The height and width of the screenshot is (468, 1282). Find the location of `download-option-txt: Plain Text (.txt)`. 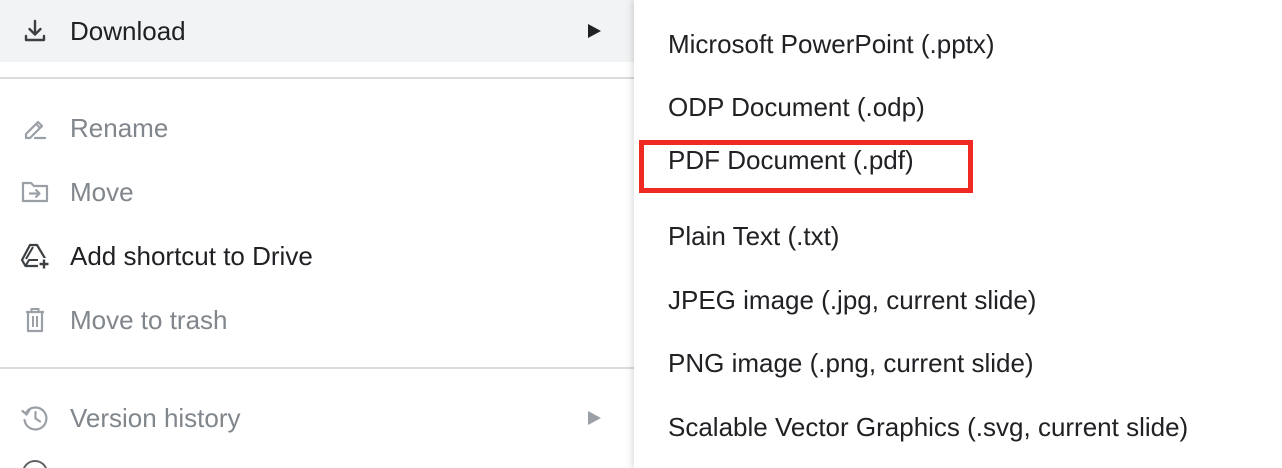

download-option-txt: Plain Text (.txt) is located at coordinates (958, 236).